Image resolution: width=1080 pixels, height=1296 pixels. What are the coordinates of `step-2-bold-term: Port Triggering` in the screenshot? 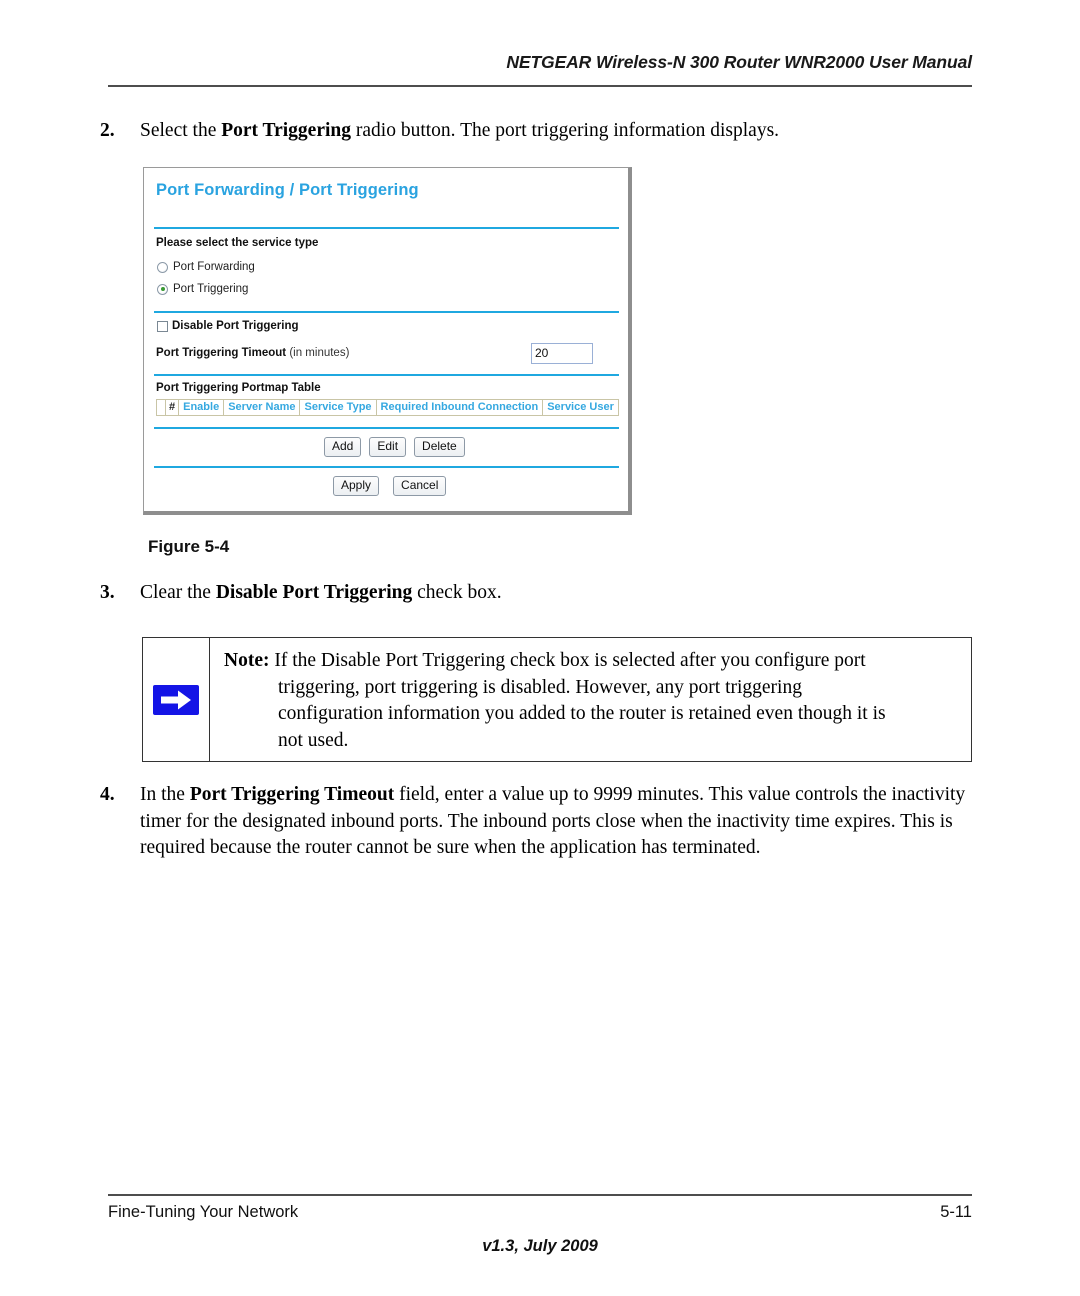 It's located at (286, 130).